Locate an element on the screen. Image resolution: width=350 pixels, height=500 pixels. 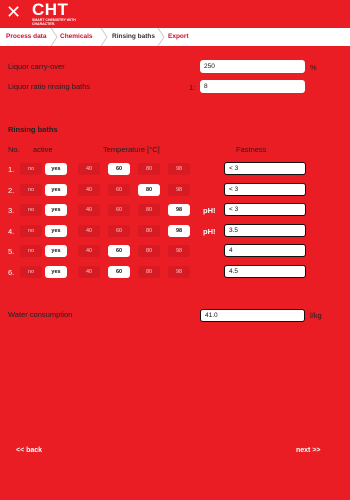
water-label: Water consumption is located at coordinates (40, 314).